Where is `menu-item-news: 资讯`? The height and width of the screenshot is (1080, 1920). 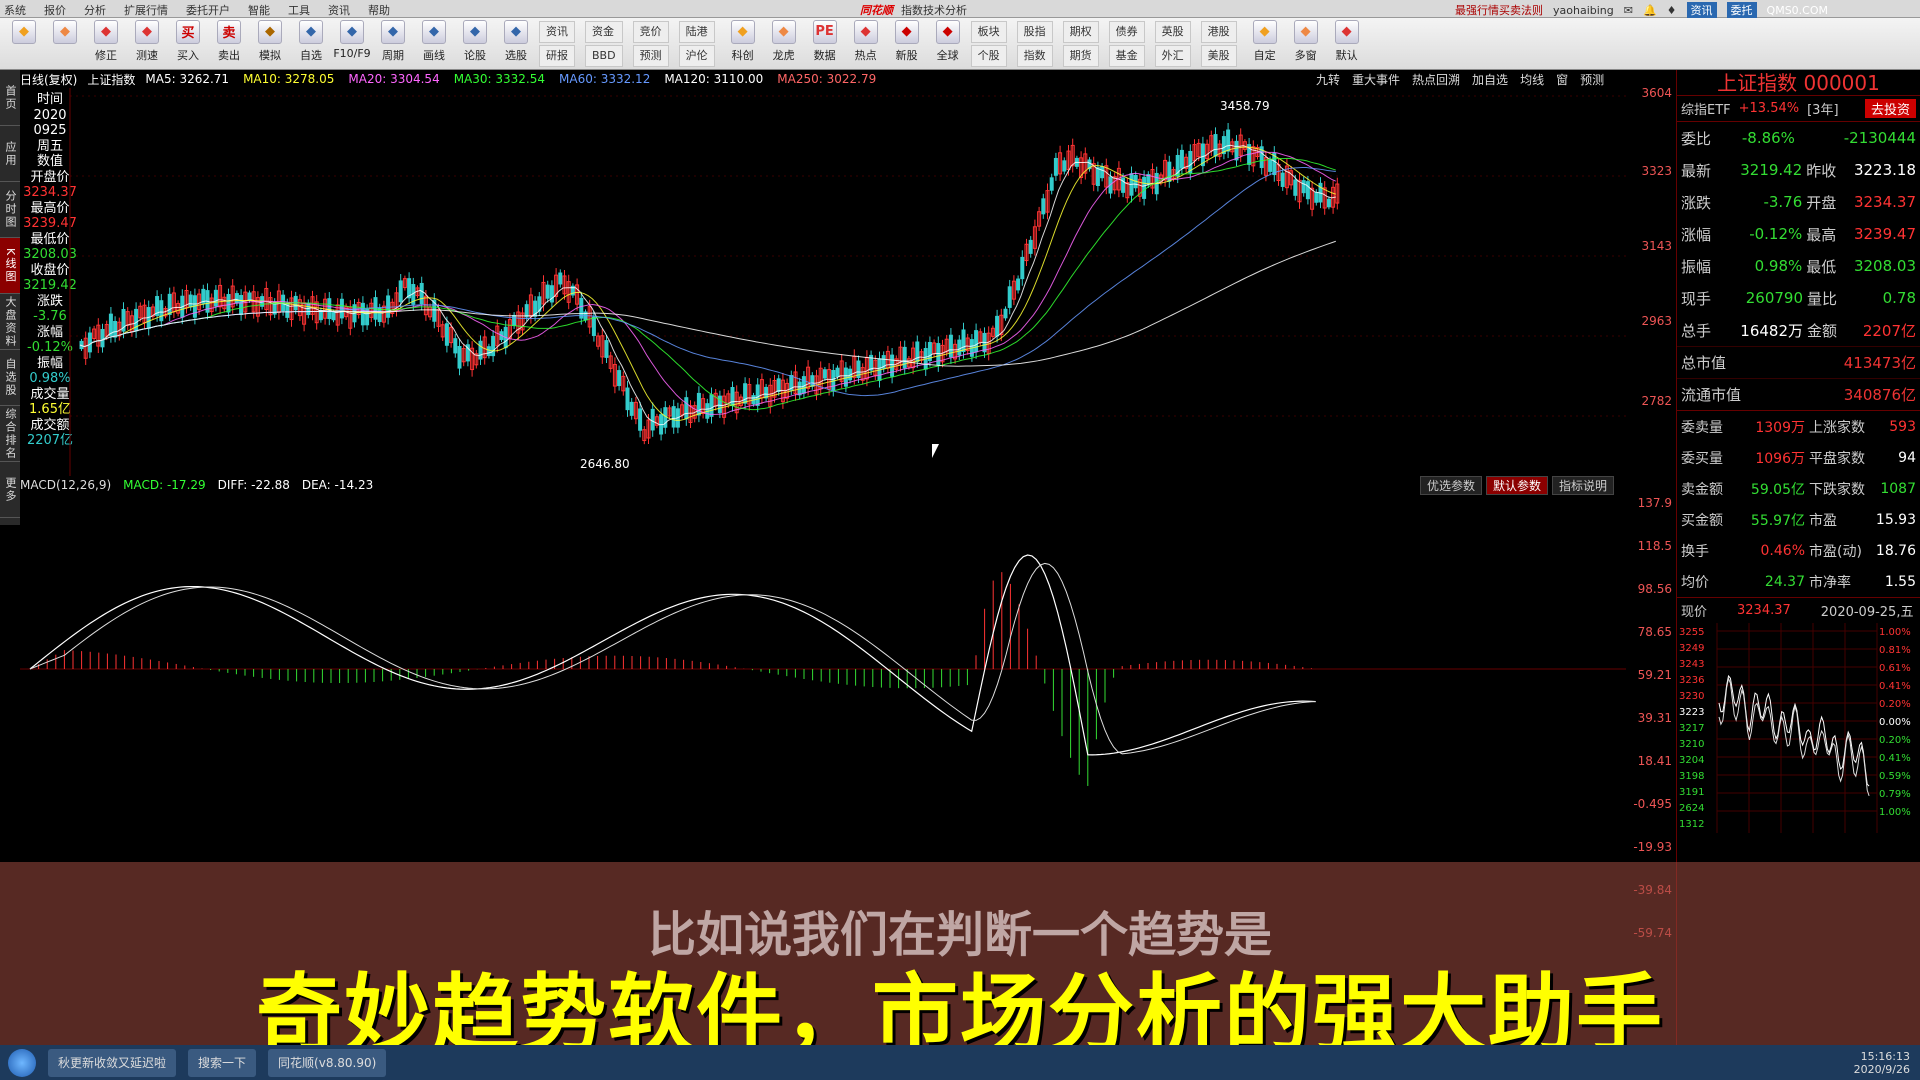 menu-item-news: 资讯 is located at coordinates (339, 10).